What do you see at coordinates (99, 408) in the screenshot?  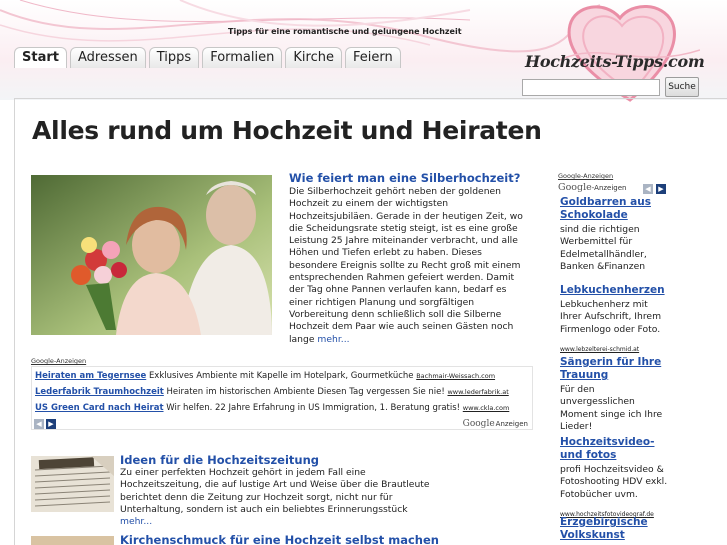 I see `ad-title-link: US Green Card nach Heirat` at bounding box center [99, 408].